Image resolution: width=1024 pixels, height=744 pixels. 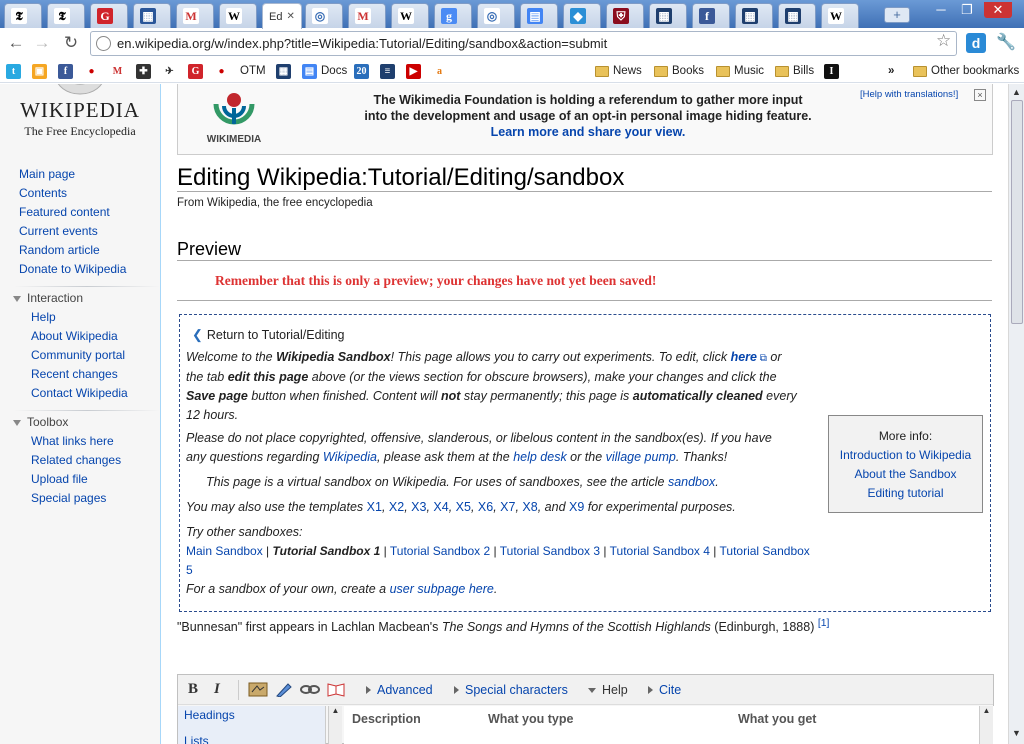 I want to click on imdb-bookmark: I, so click(x=833, y=71).